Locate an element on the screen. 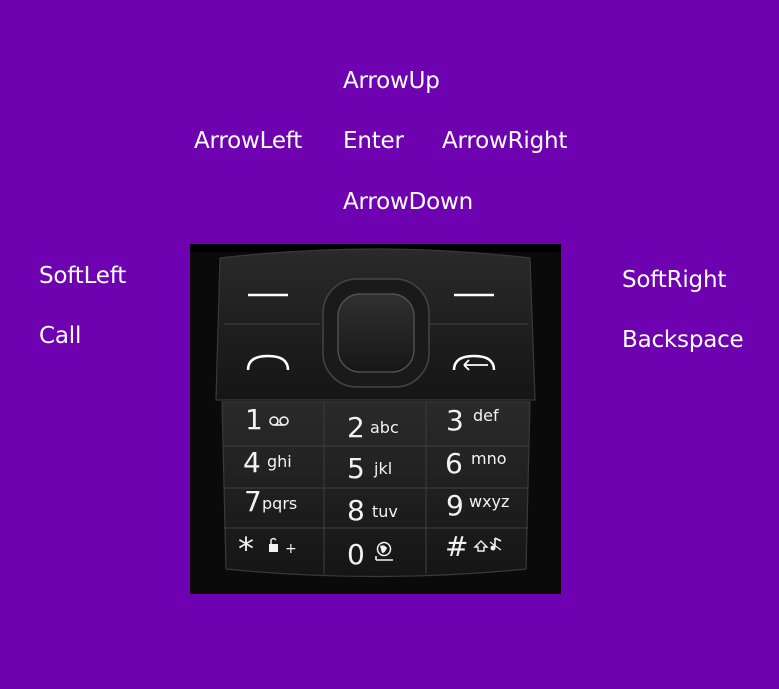 The height and width of the screenshot is (689, 779). enter-key is located at coordinates (376, 333).